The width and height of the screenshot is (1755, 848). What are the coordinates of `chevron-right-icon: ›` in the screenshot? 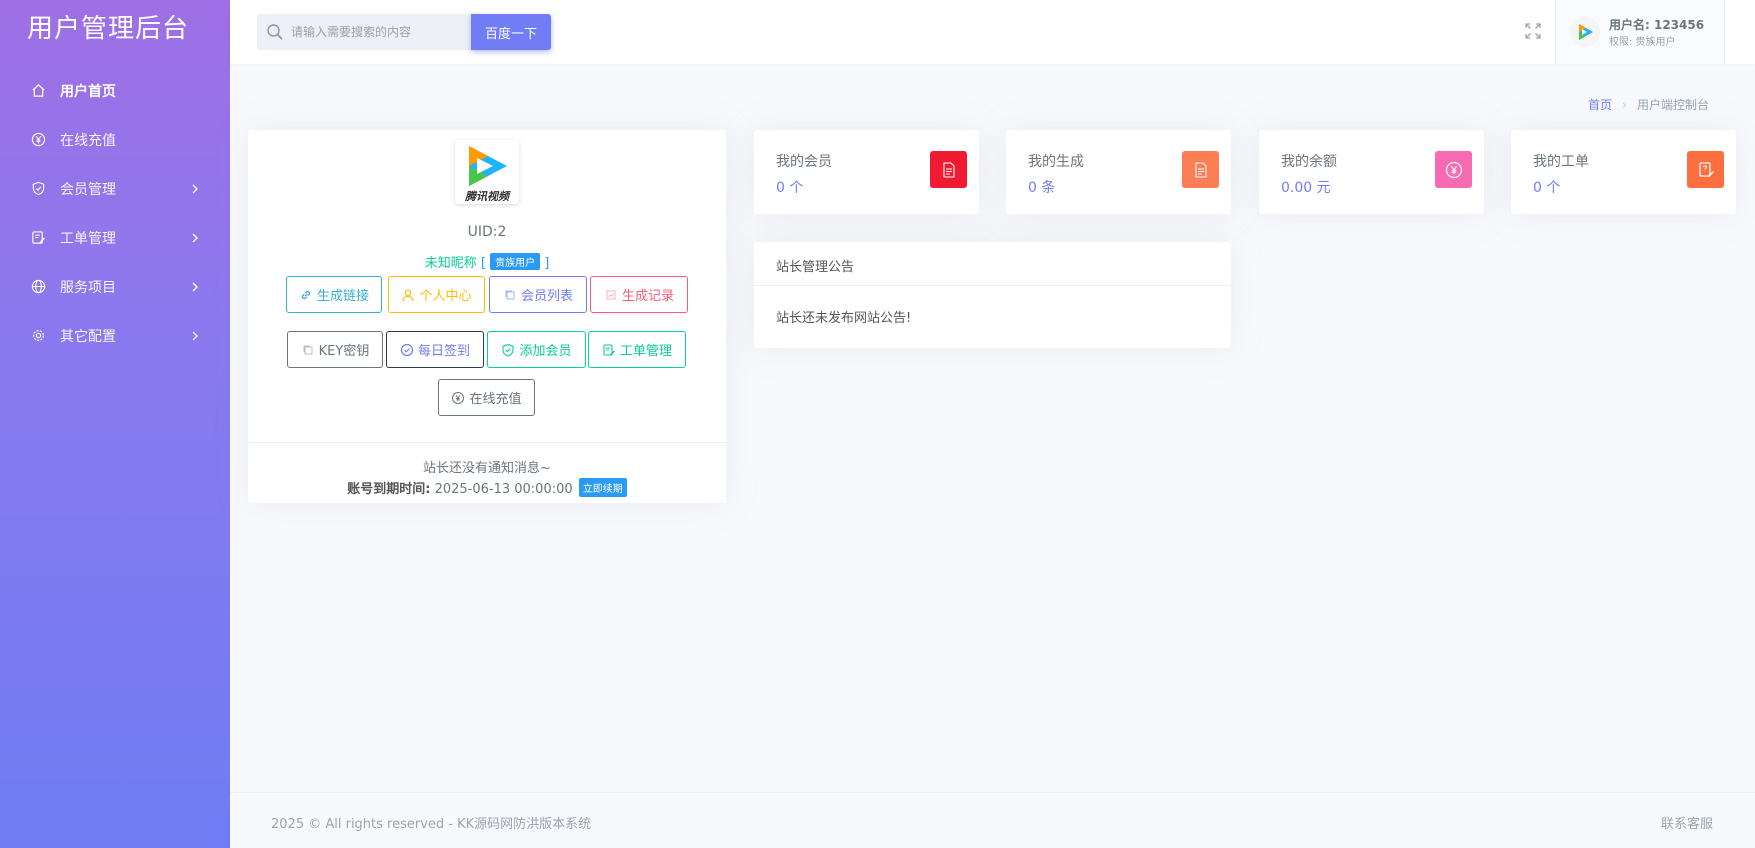 It's located at (1624, 104).